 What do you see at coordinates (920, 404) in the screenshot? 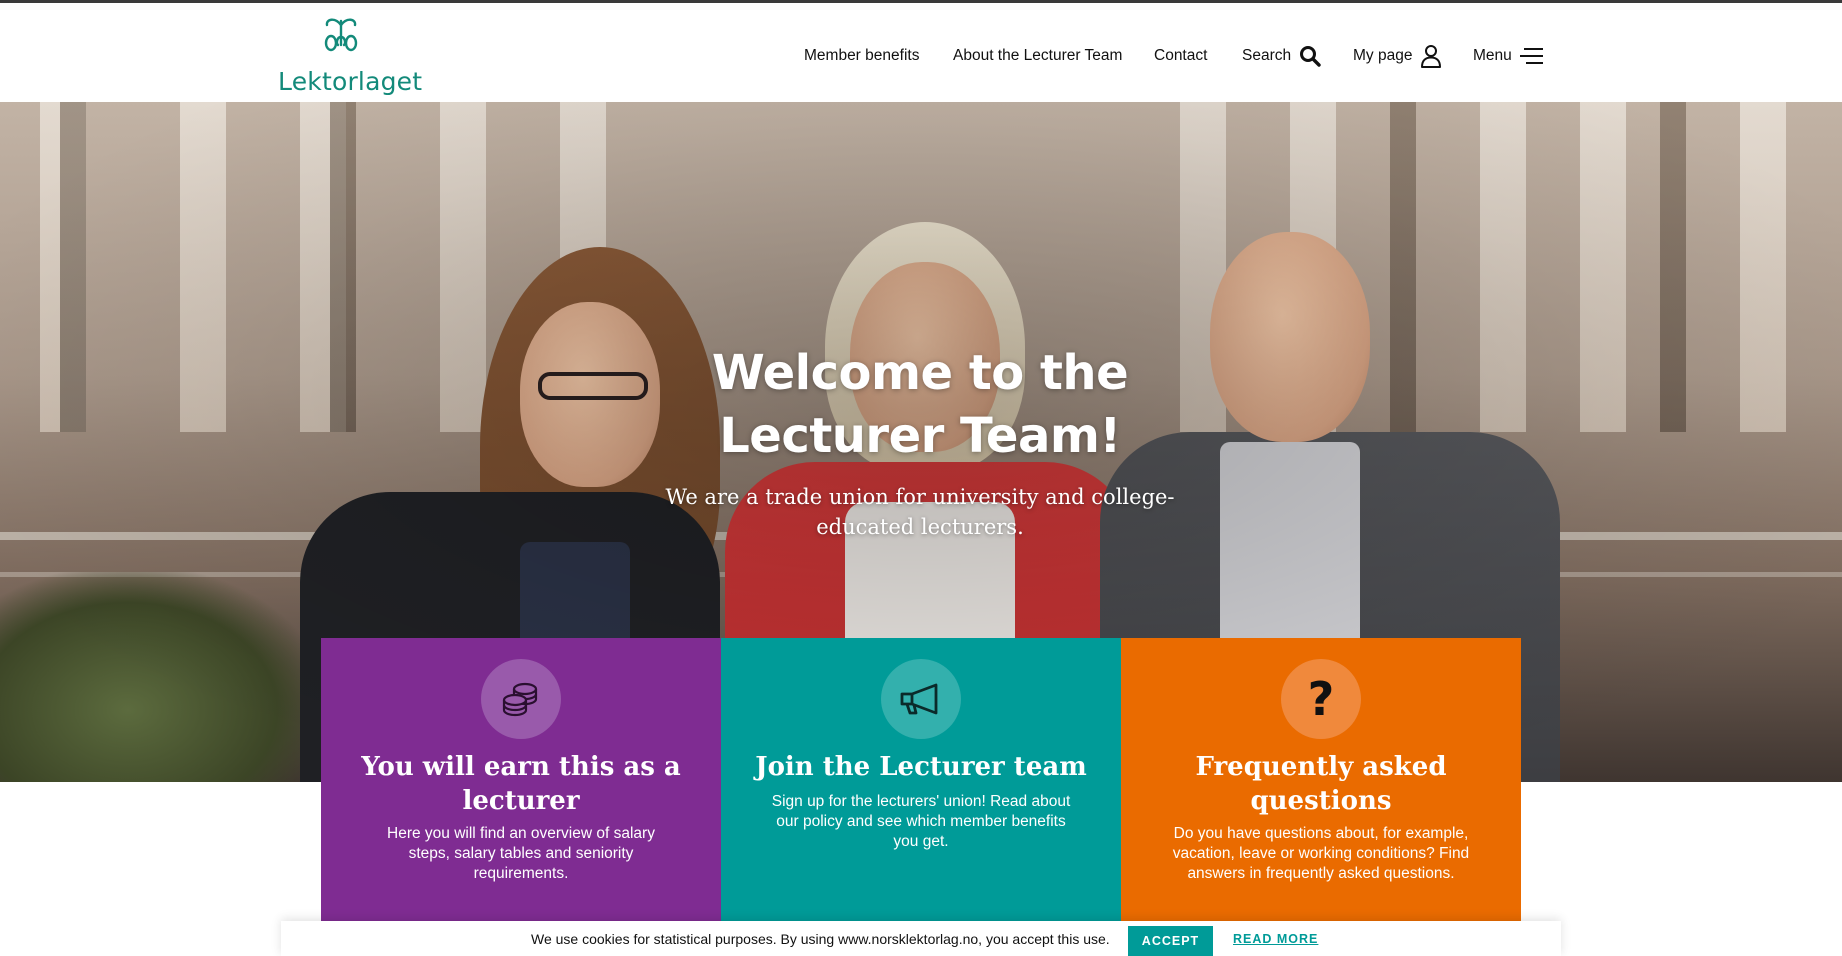
I see `hero-title: Welcome to the Lecturer Team!` at bounding box center [920, 404].